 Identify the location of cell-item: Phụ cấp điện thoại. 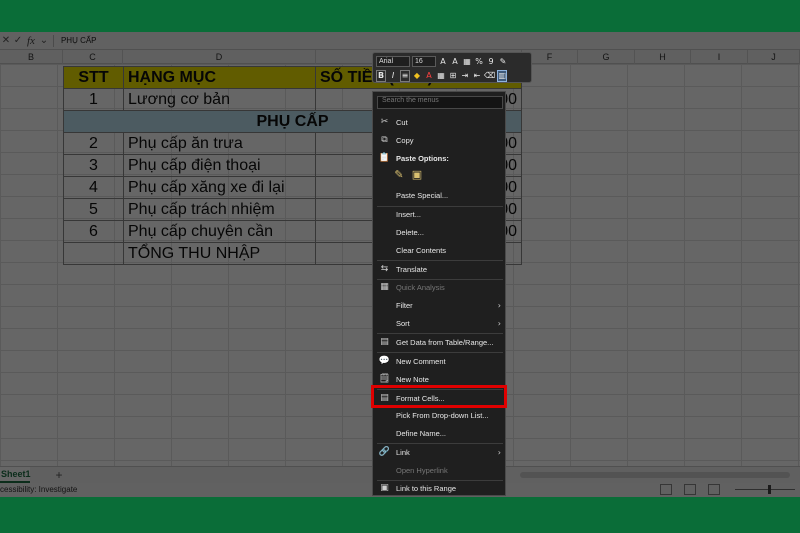
(219, 165).